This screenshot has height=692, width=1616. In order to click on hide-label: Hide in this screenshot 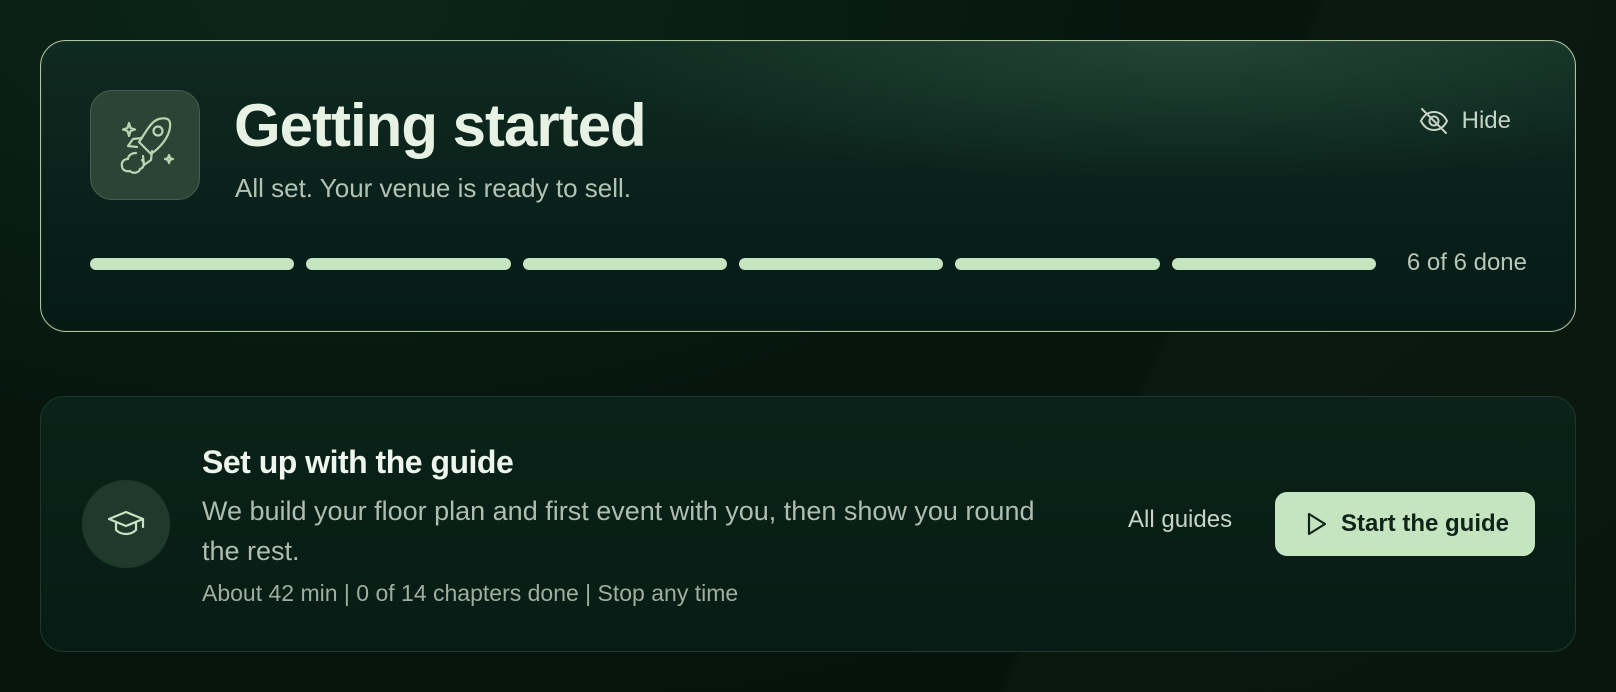, I will do `click(1486, 120)`.